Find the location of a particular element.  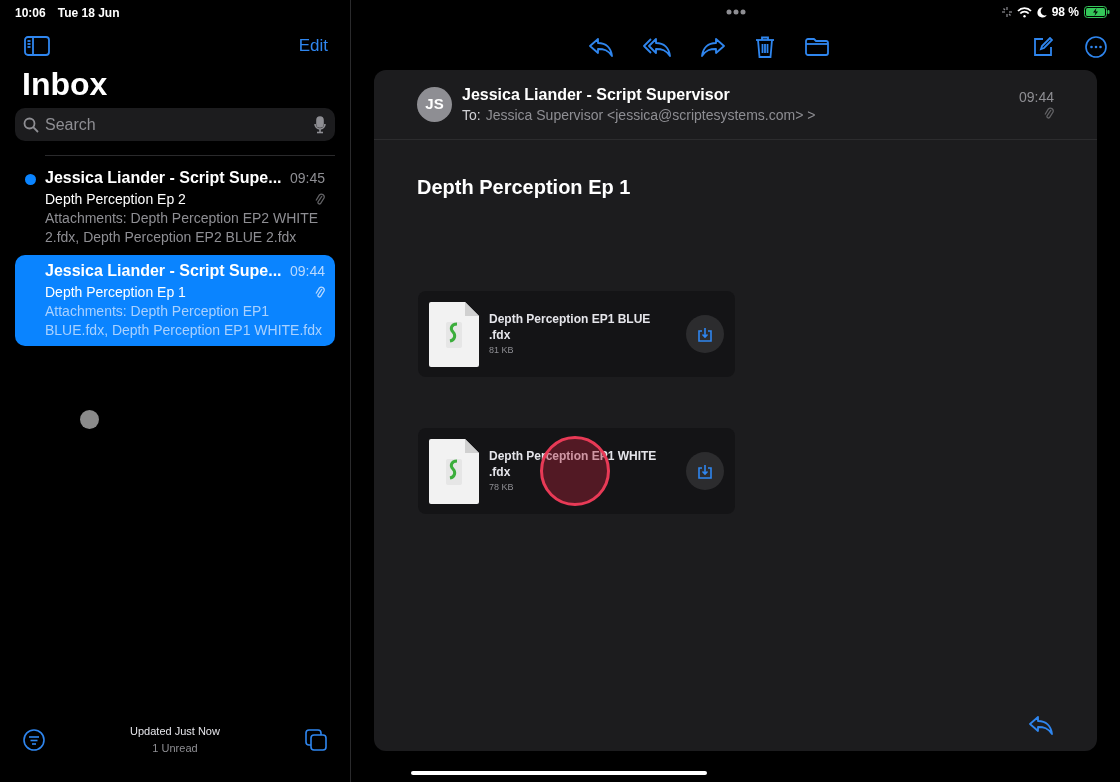

message-row: Jessica Liander - Script Supe... 09:44 Depth Perception Ep 1 Attachments: Depth Perception EP1 BLUE.fdx, Depth Perception EP1 WHITE.fdx is located at coordinates (175, 300).